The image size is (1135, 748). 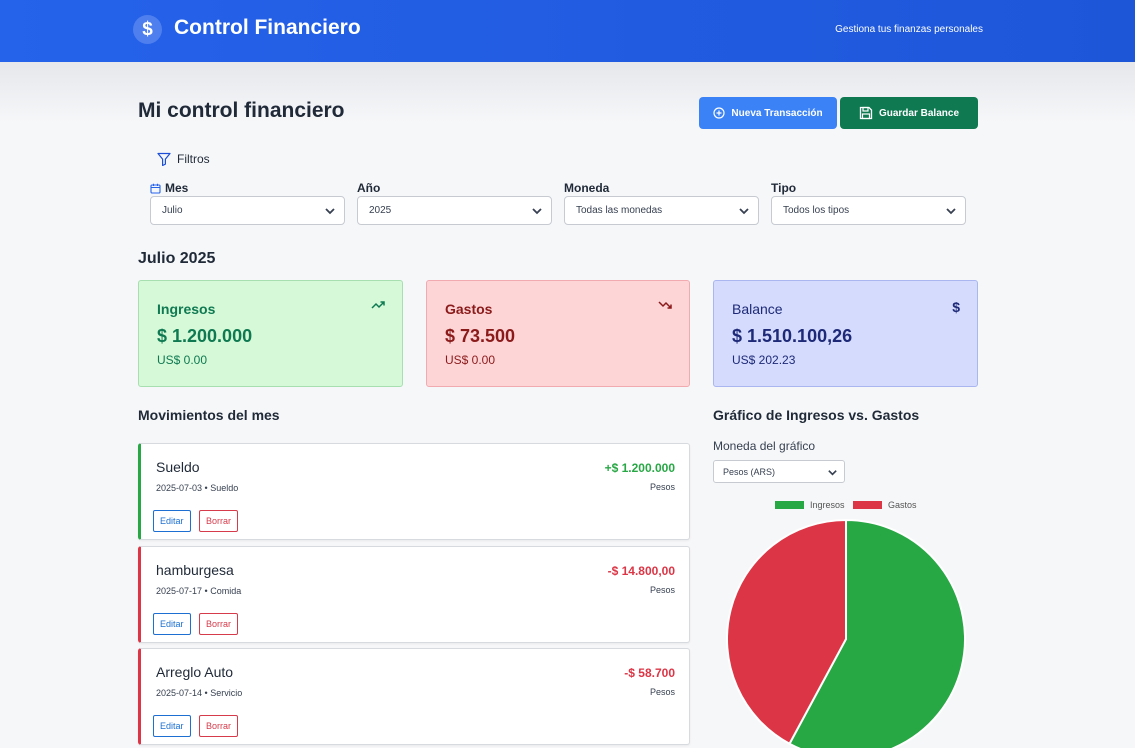 What do you see at coordinates (757, 309) in the screenshot?
I see `balance-card-title: Balance` at bounding box center [757, 309].